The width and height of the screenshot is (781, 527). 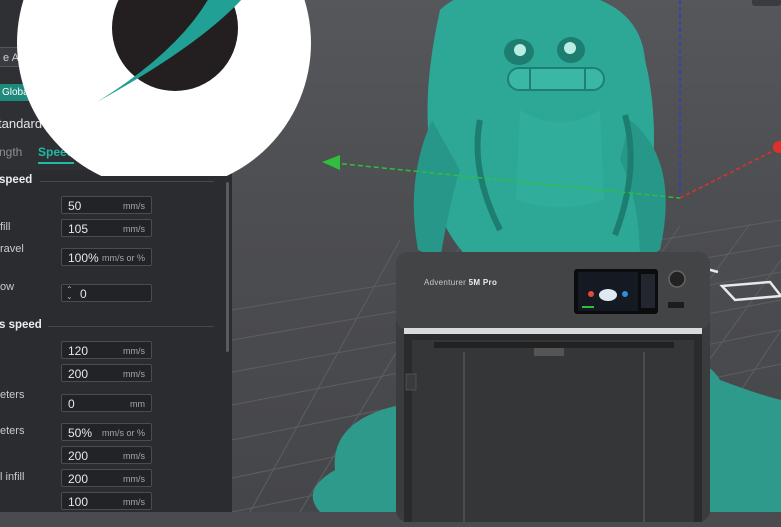 What do you see at coordinates (78, 229) in the screenshot?
I see `field-value: 105` at bounding box center [78, 229].